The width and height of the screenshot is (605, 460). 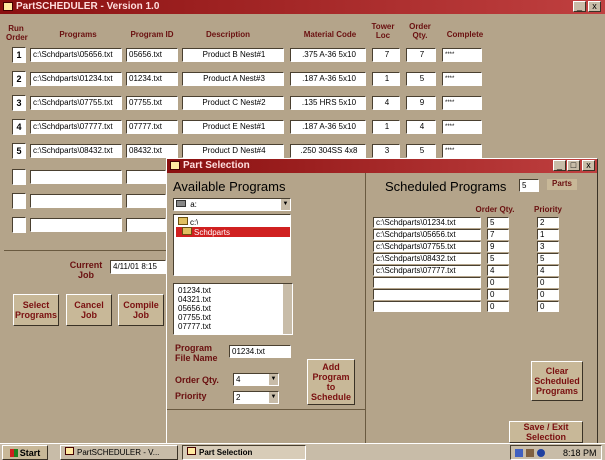 I want to click on scheduled-file: c:\Schdparts\01234.txt, so click(x=427, y=222).